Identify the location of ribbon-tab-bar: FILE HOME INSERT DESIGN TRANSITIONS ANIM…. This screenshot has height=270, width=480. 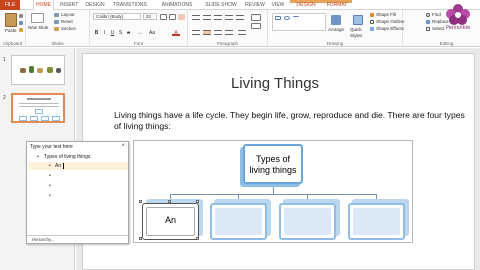
(240, 5).